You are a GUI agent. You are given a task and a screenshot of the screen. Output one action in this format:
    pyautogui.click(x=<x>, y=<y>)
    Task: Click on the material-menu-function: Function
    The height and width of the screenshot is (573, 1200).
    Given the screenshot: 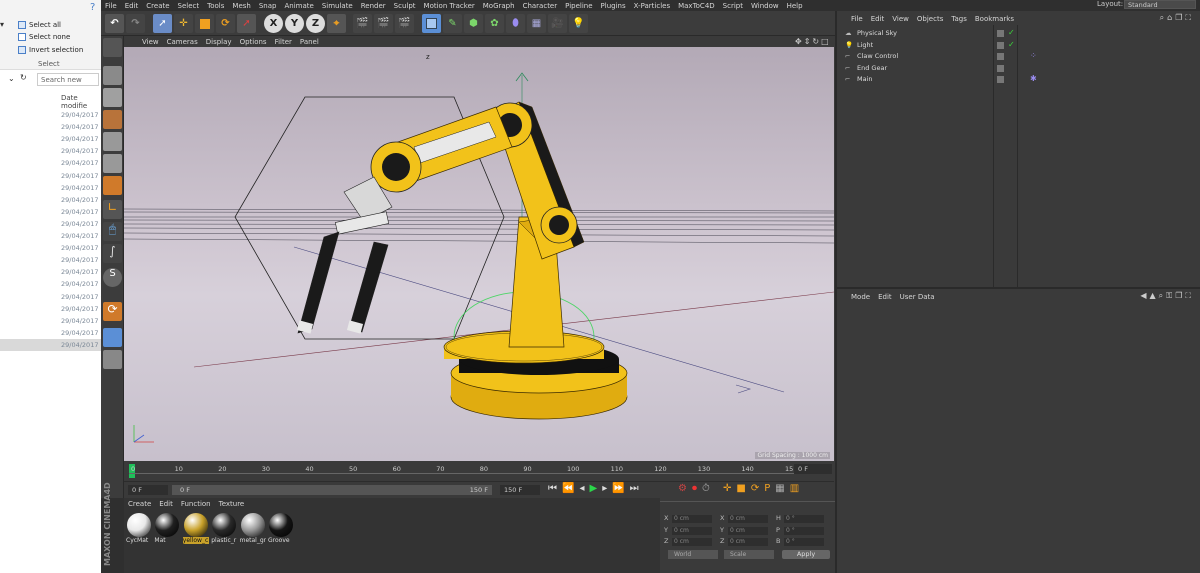 What is the action you would take?
    pyautogui.click(x=196, y=505)
    